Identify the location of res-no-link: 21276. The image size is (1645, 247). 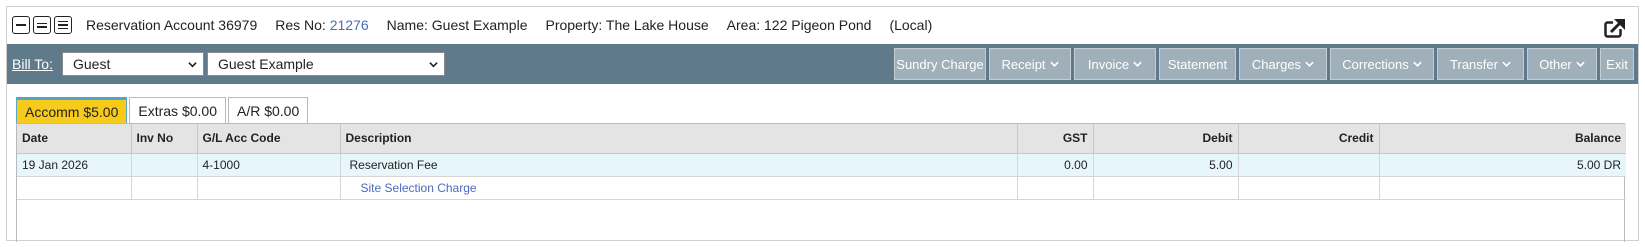
(349, 25).